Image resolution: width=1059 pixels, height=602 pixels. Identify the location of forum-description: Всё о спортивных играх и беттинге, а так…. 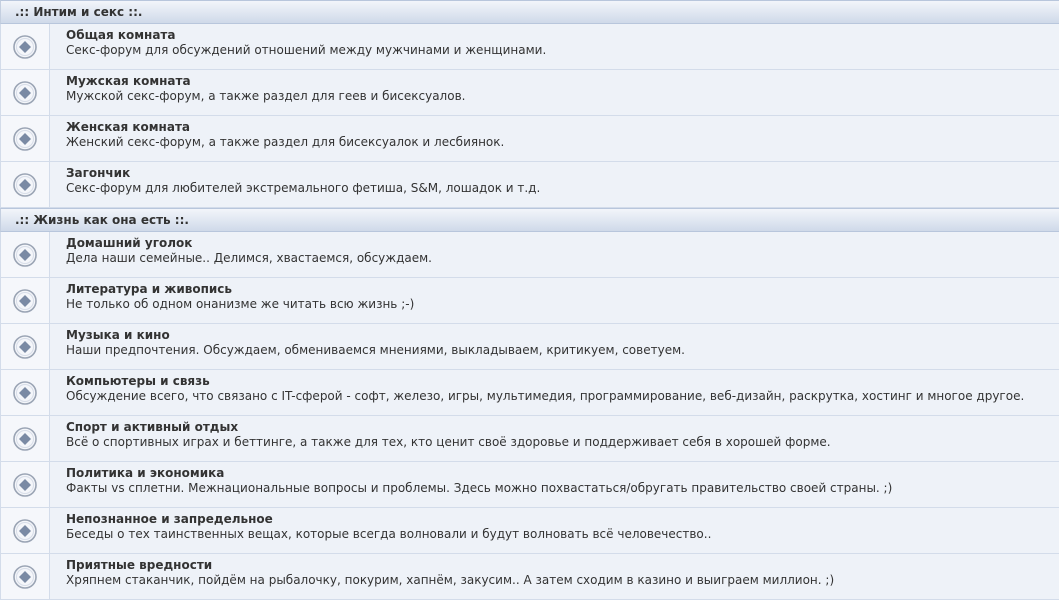
(448, 442).